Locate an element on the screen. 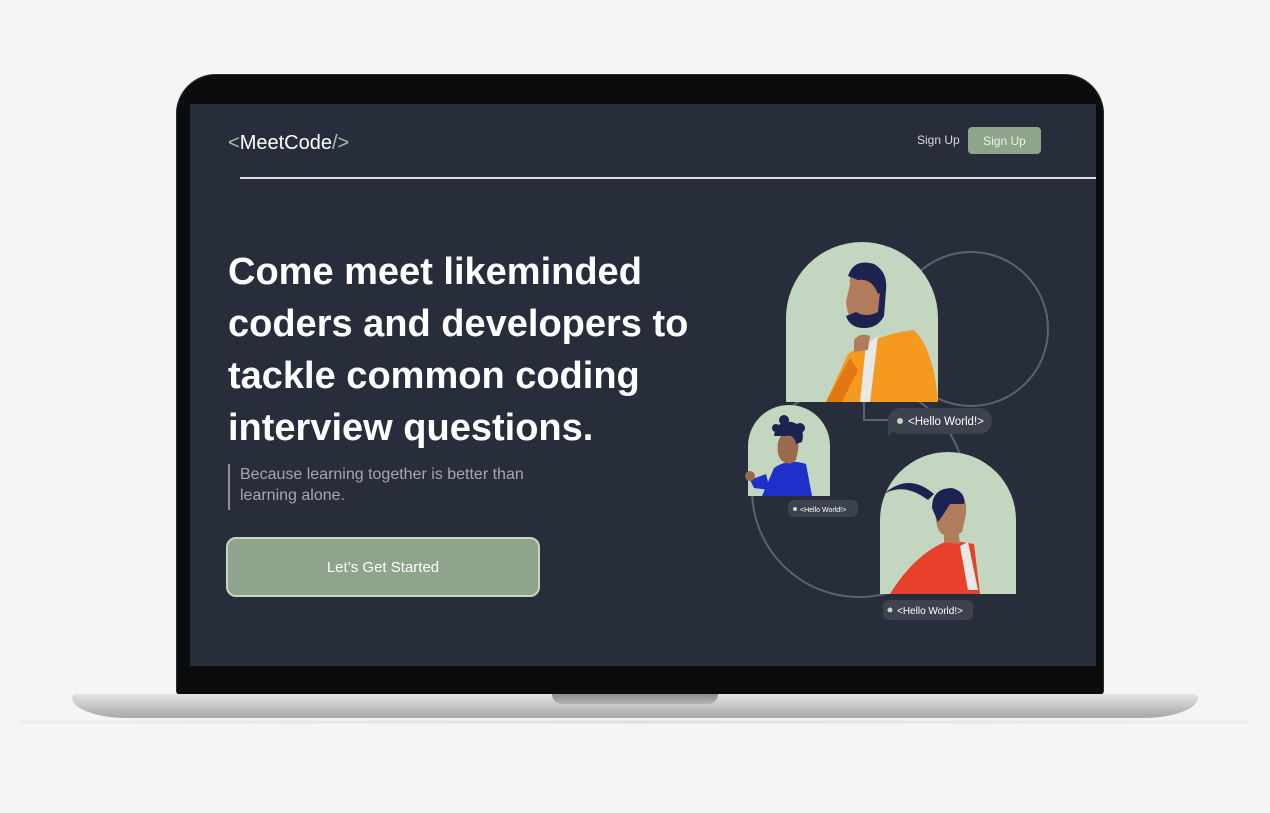 This screenshot has width=1270, height=813. chat-bubble-3-text: <Hello World!> is located at coordinates (930, 611).